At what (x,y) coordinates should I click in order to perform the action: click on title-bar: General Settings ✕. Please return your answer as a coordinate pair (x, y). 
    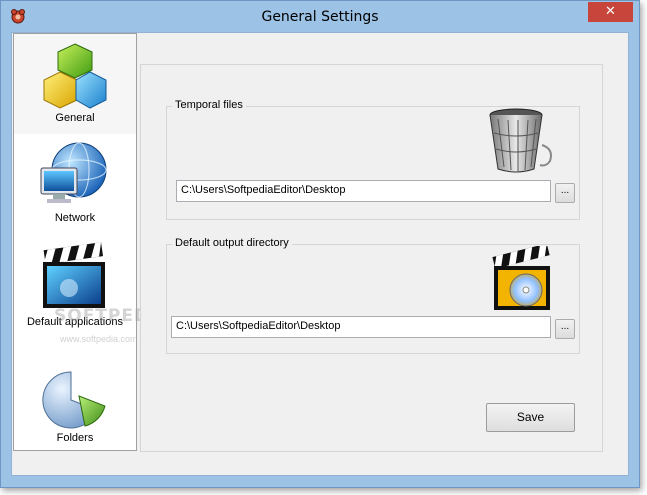
    Looking at the image, I should click on (320, 17).